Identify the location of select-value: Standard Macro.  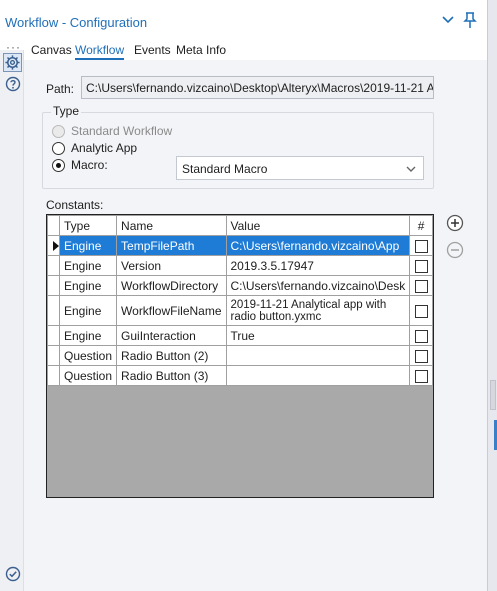
(225, 169).